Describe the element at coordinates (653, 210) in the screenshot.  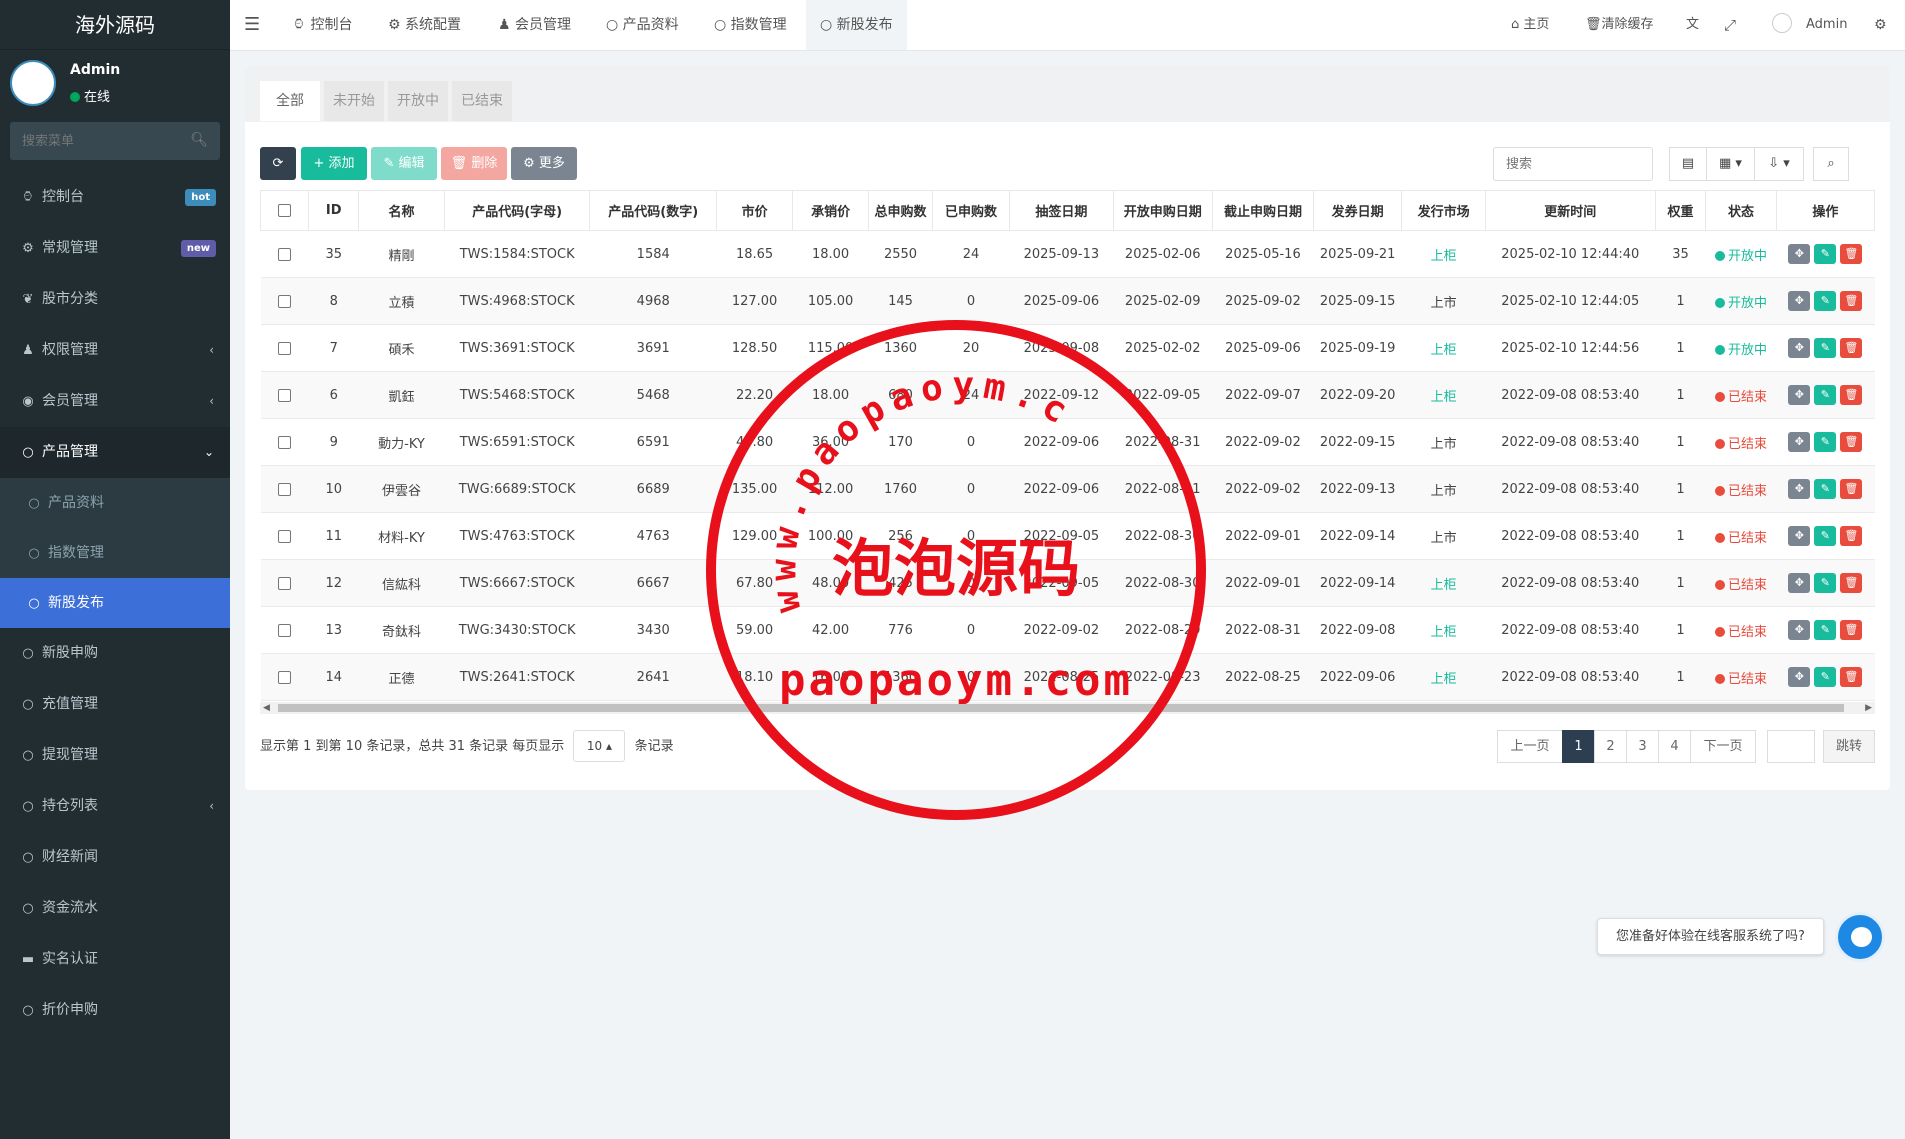
I see `th-code-num: 产品代码(数字)` at that location.